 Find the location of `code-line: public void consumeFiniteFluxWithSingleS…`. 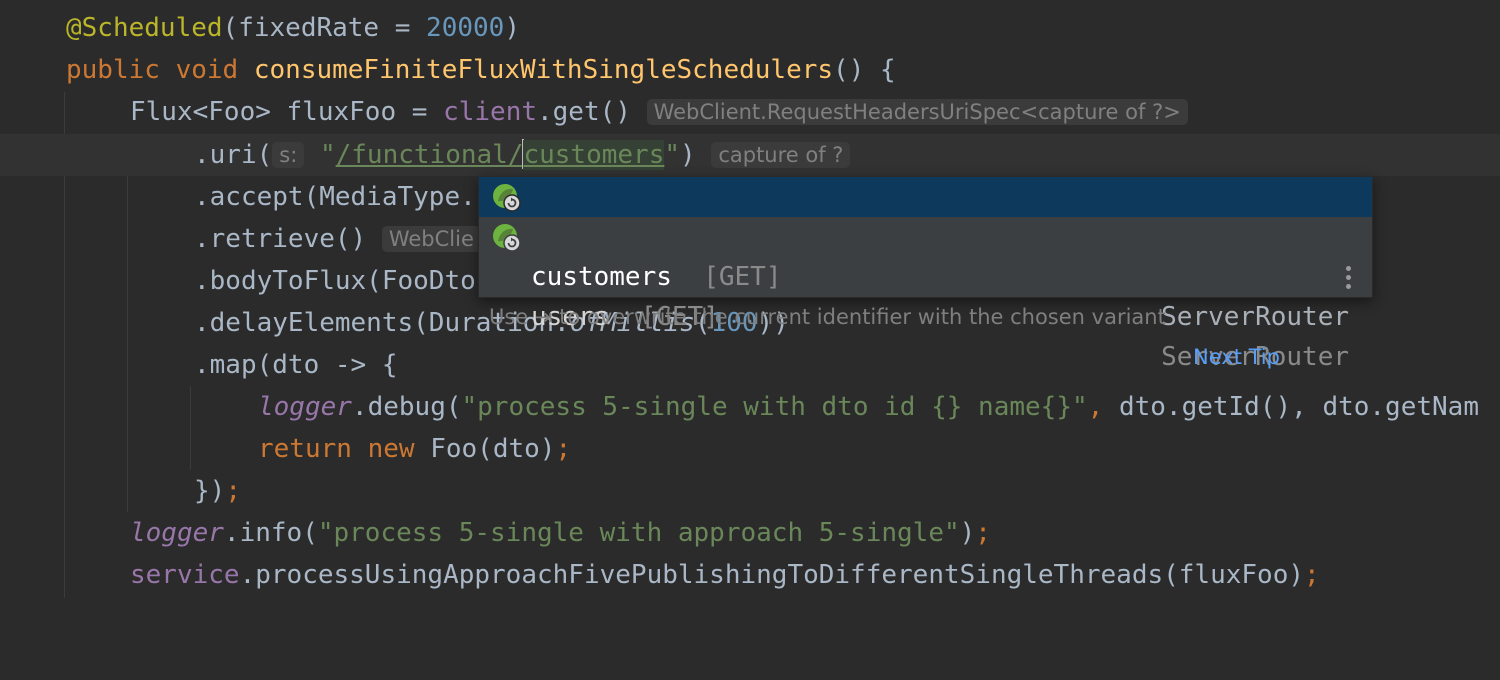

code-line: public void consumeFiniteFluxWithSingleS… is located at coordinates (750, 70).